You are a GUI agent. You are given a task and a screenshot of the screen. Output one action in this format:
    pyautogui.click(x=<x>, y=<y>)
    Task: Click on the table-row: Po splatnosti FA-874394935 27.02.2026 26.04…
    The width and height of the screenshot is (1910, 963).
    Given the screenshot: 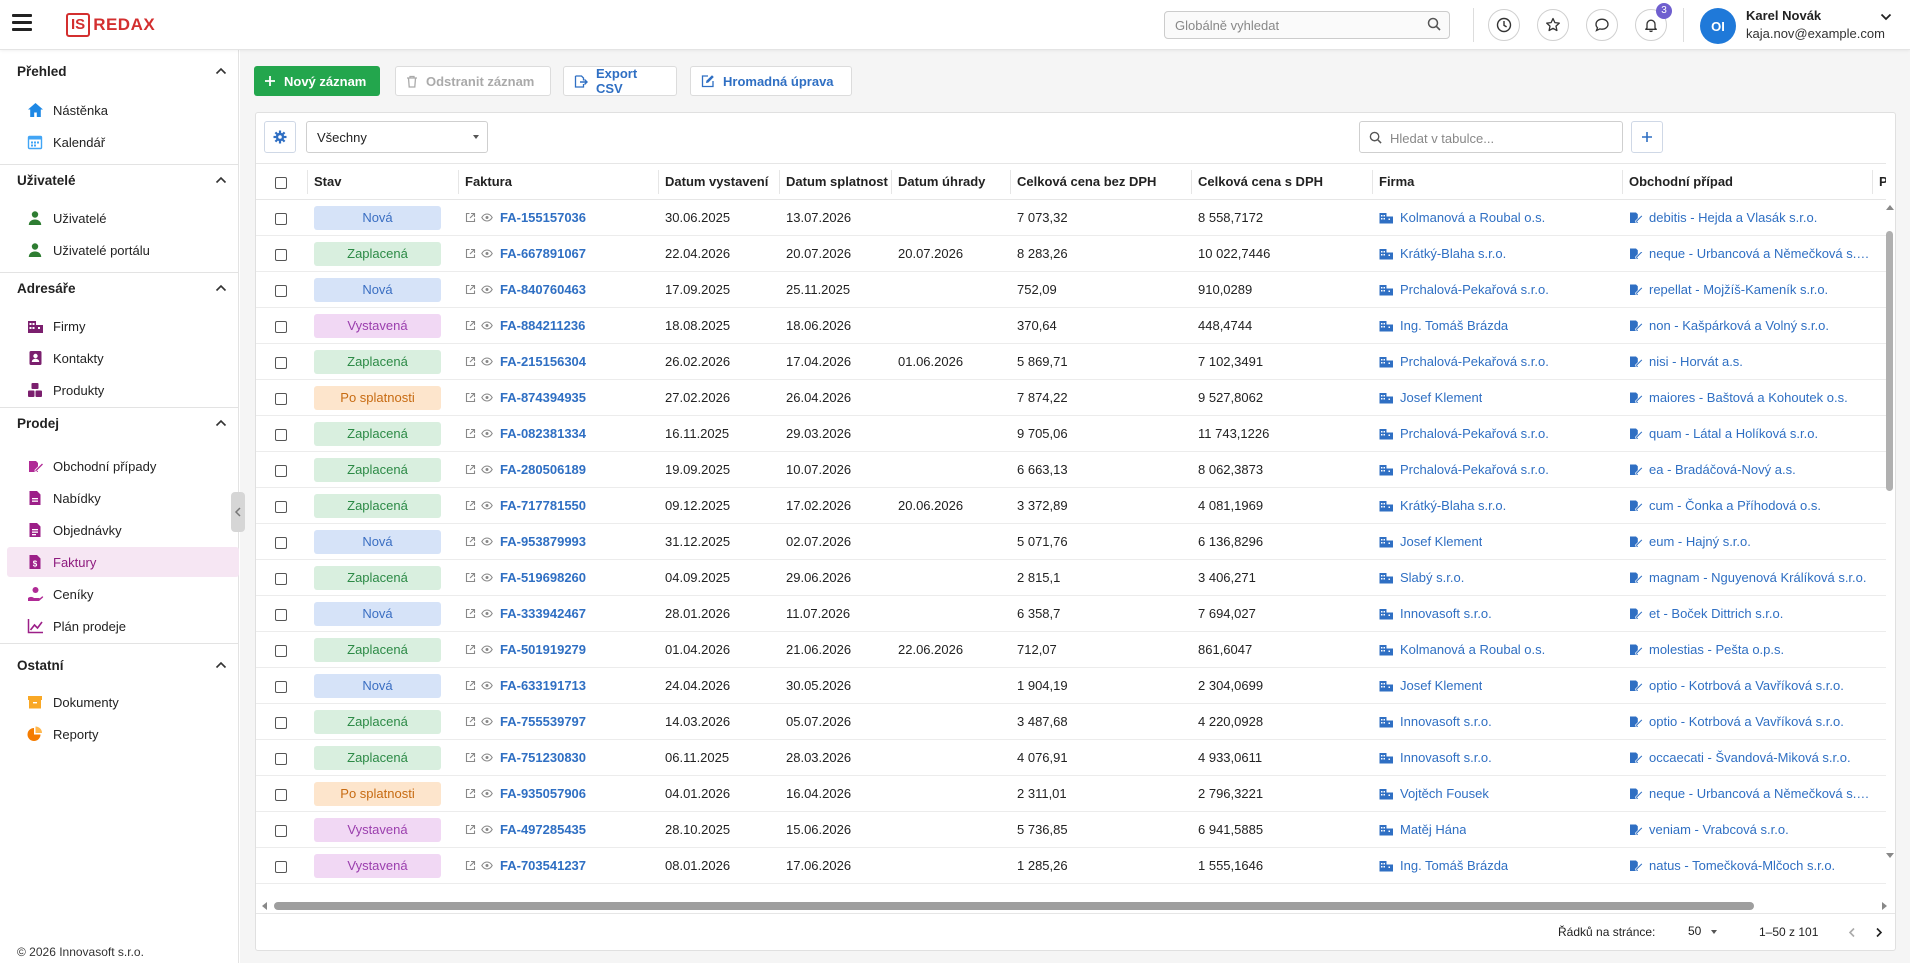 What is the action you would take?
    pyautogui.click(x=1071, y=397)
    